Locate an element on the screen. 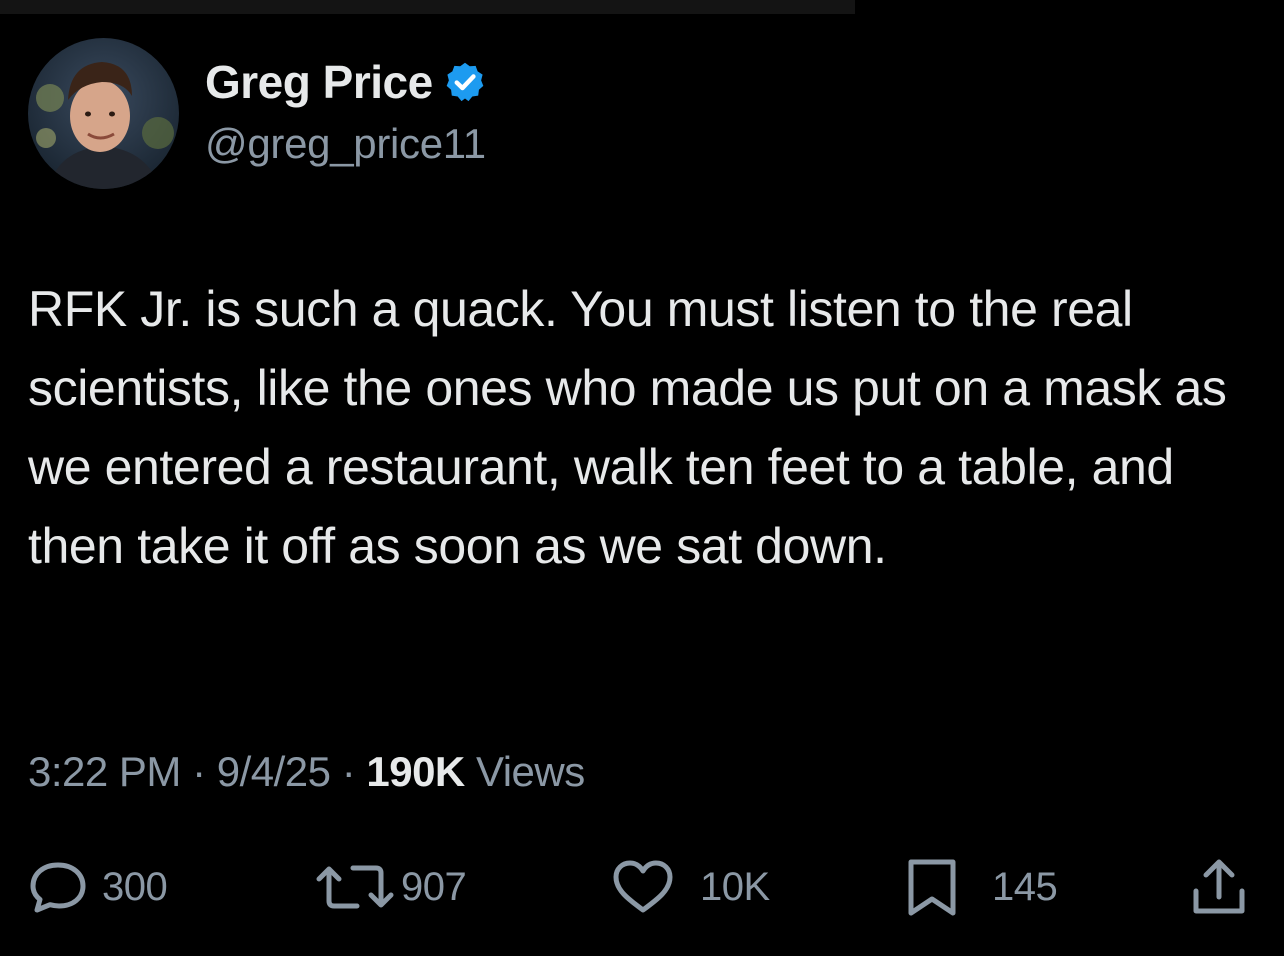  like-count: 10K is located at coordinates (735, 886).